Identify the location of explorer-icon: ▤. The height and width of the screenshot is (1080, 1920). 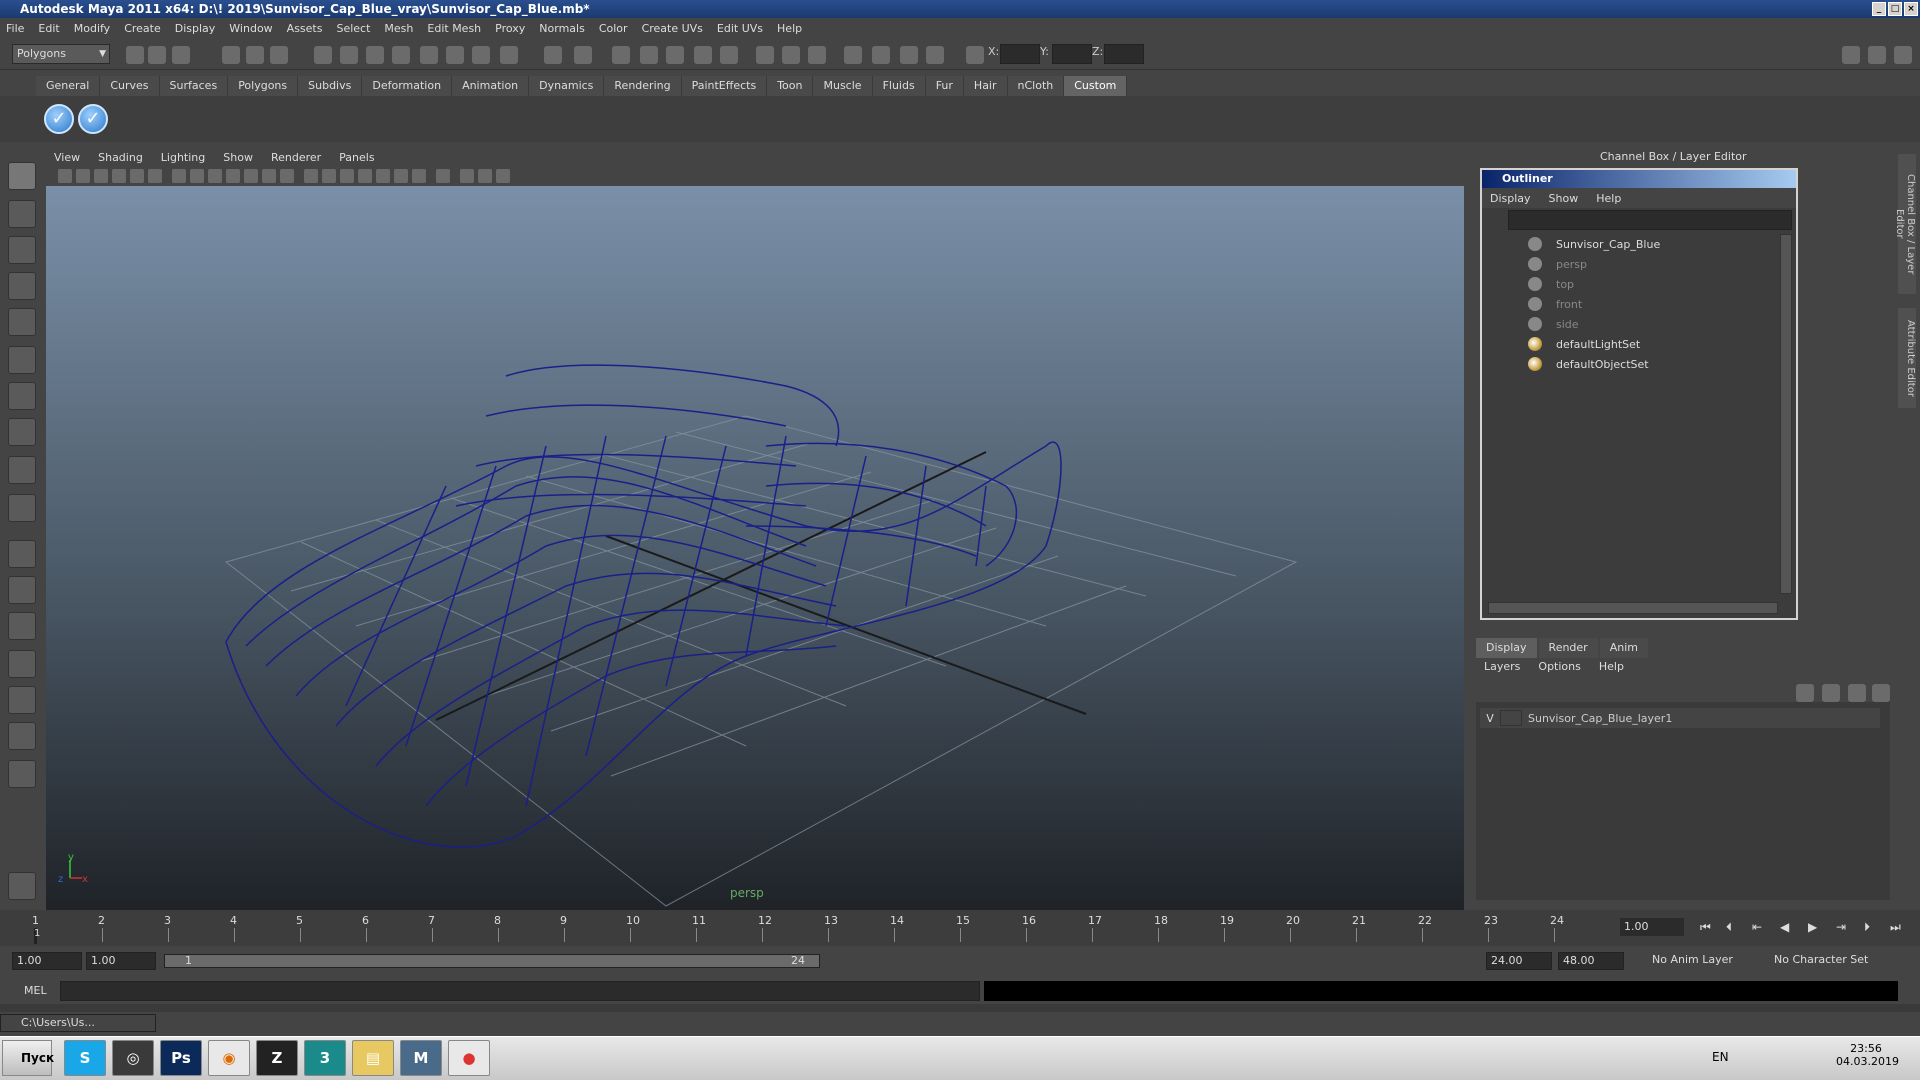
(373, 1058).